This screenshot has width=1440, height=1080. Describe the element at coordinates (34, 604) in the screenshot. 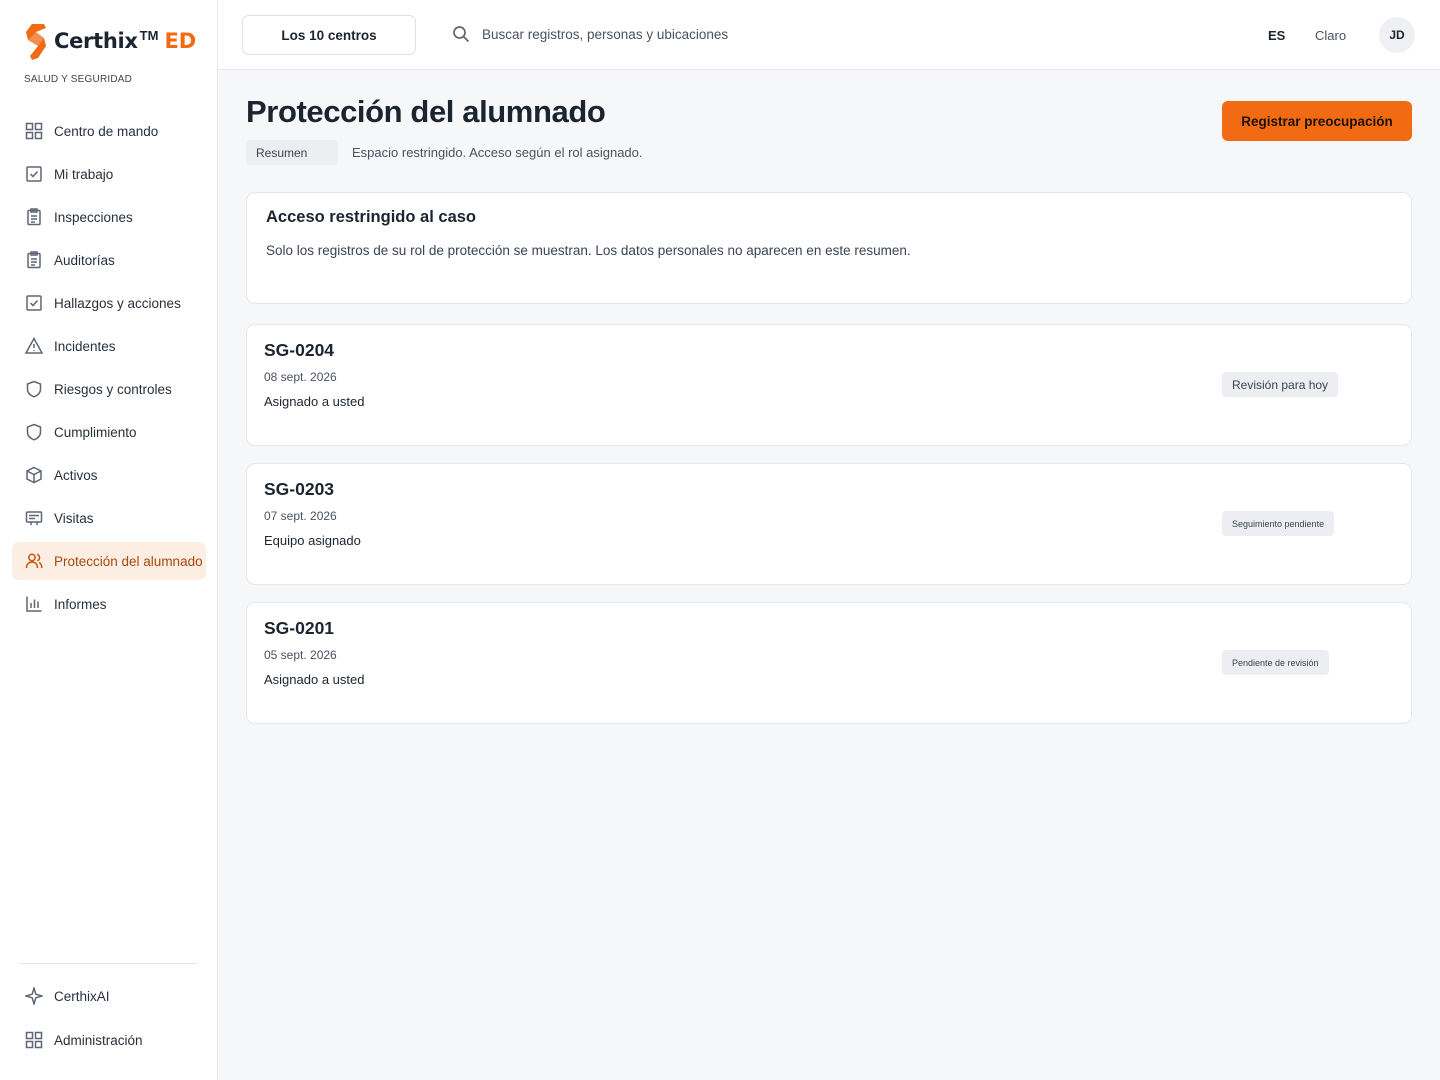

I see `bar-chart-icon` at that location.